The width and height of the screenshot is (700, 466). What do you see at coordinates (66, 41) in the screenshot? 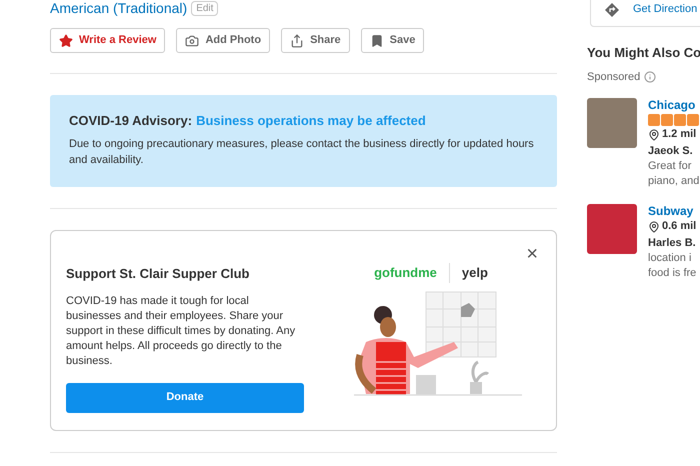
I see `star-icon` at bounding box center [66, 41].